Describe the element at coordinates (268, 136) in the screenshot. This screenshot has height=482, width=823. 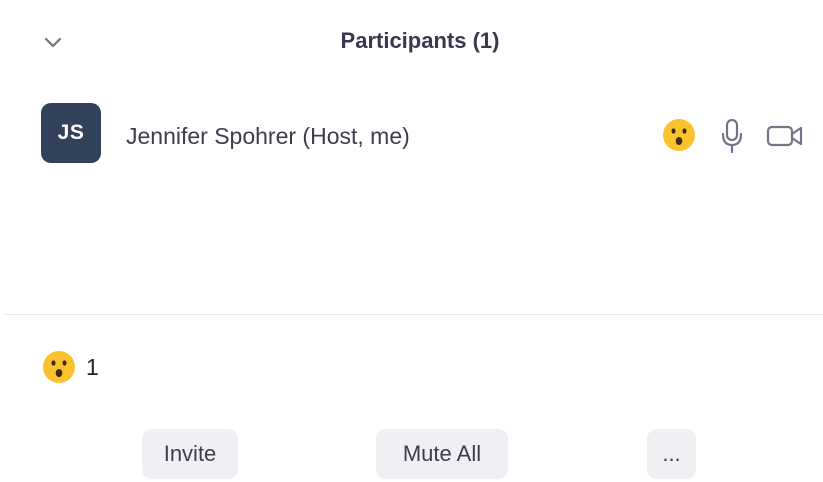
I see `participant-name: Jennifer Spohrer (Host, me)` at that location.